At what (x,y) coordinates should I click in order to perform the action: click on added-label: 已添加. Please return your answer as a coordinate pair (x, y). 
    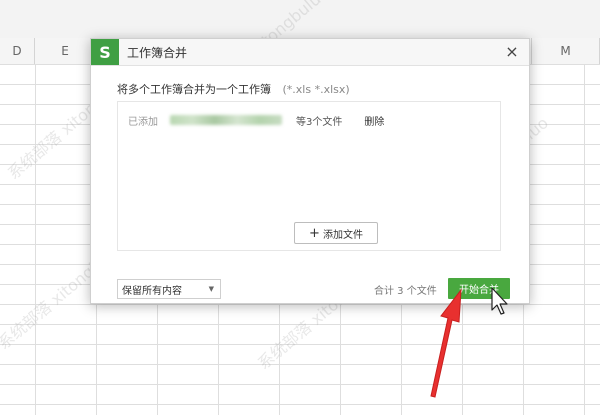
    Looking at the image, I should click on (143, 122).